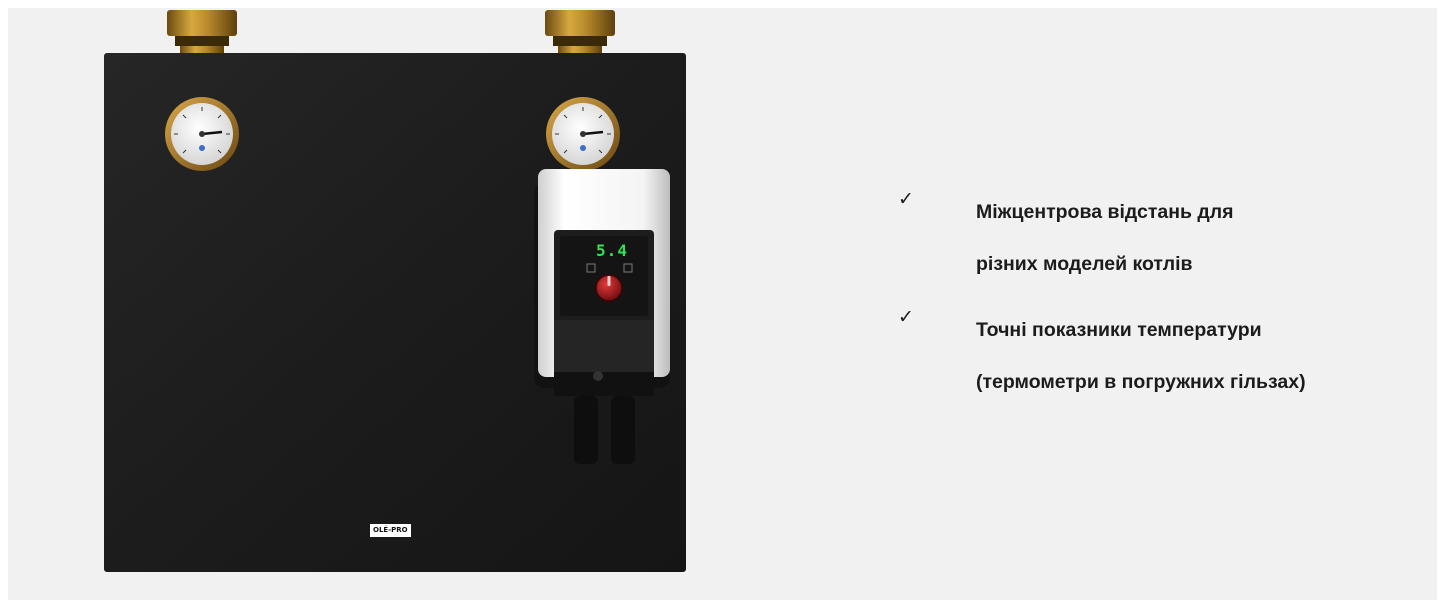 The height and width of the screenshot is (608, 1445). I want to click on power-knob-icon, so click(609, 288).